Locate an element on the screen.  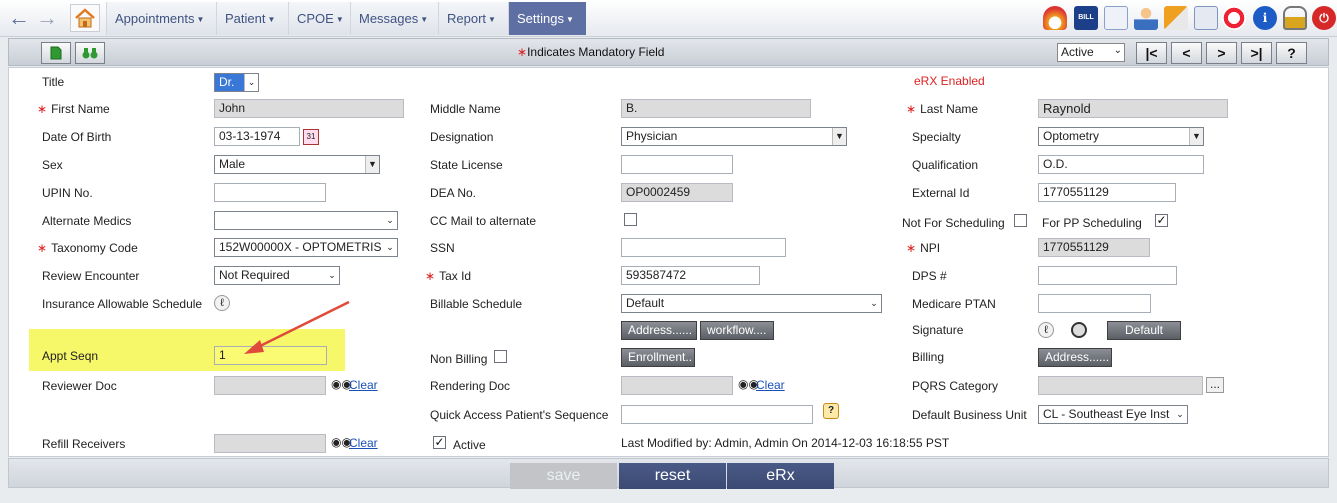
menu-patient: Patient ▼ is located at coordinates (252, 18).